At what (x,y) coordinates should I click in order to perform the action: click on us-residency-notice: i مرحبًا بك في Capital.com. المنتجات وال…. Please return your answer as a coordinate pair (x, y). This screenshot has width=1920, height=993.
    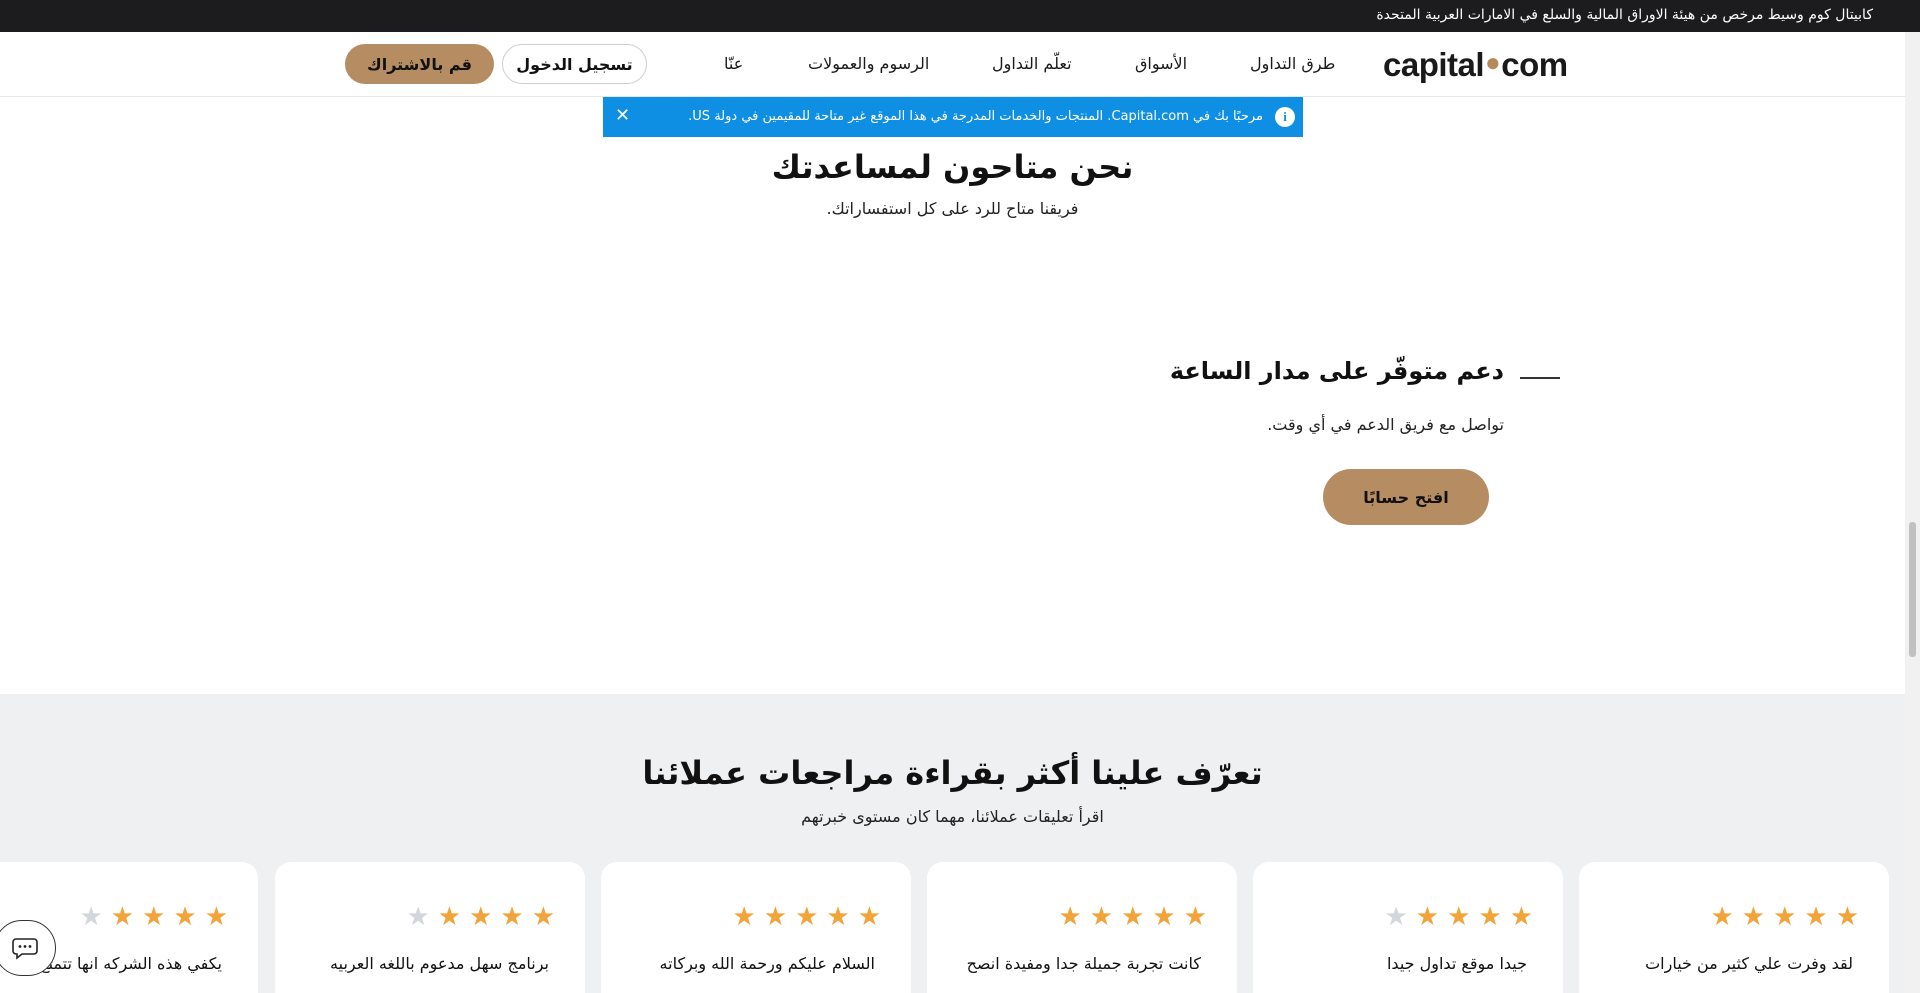
    Looking at the image, I should click on (953, 117).